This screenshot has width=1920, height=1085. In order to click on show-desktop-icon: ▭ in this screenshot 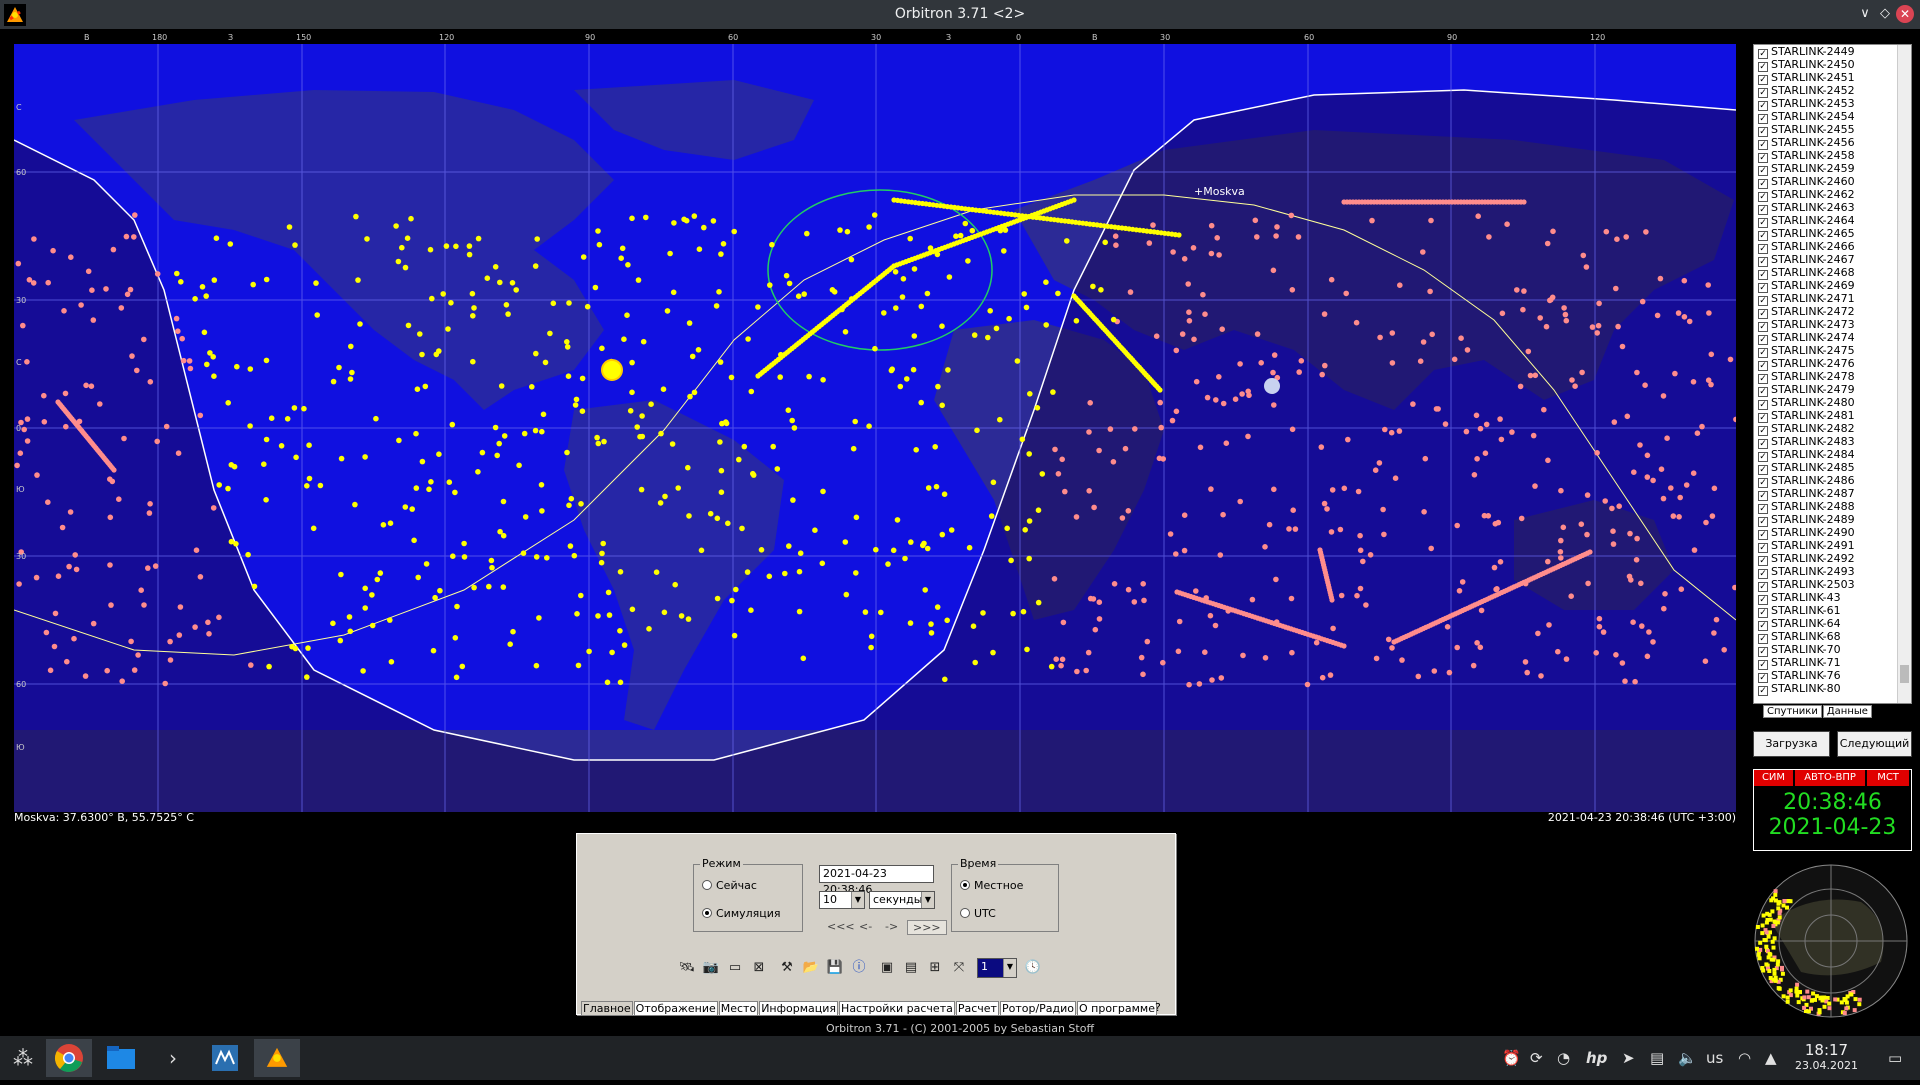, I will do `click(1895, 1058)`.